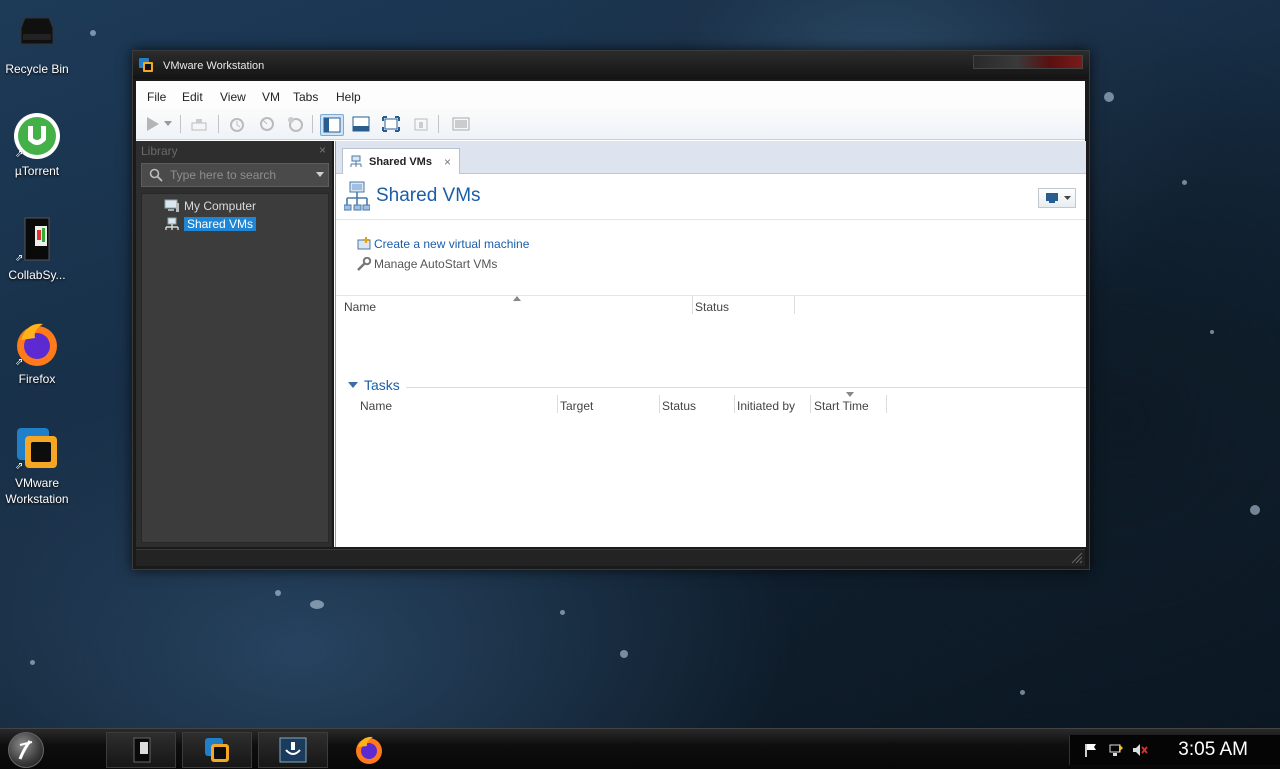 The image size is (1280, 769). Describe the element at coordinates (37, 344) in the screenshot. I see `firefox-icon: ⇗` at that location.